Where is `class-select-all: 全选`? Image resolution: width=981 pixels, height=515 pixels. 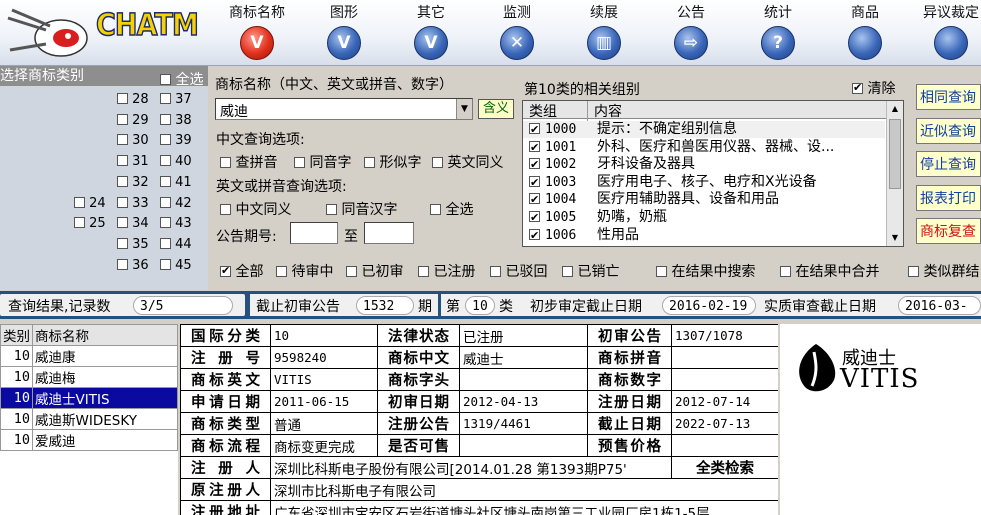
class-select-all: 全选 is located at coordinates (181, 79).